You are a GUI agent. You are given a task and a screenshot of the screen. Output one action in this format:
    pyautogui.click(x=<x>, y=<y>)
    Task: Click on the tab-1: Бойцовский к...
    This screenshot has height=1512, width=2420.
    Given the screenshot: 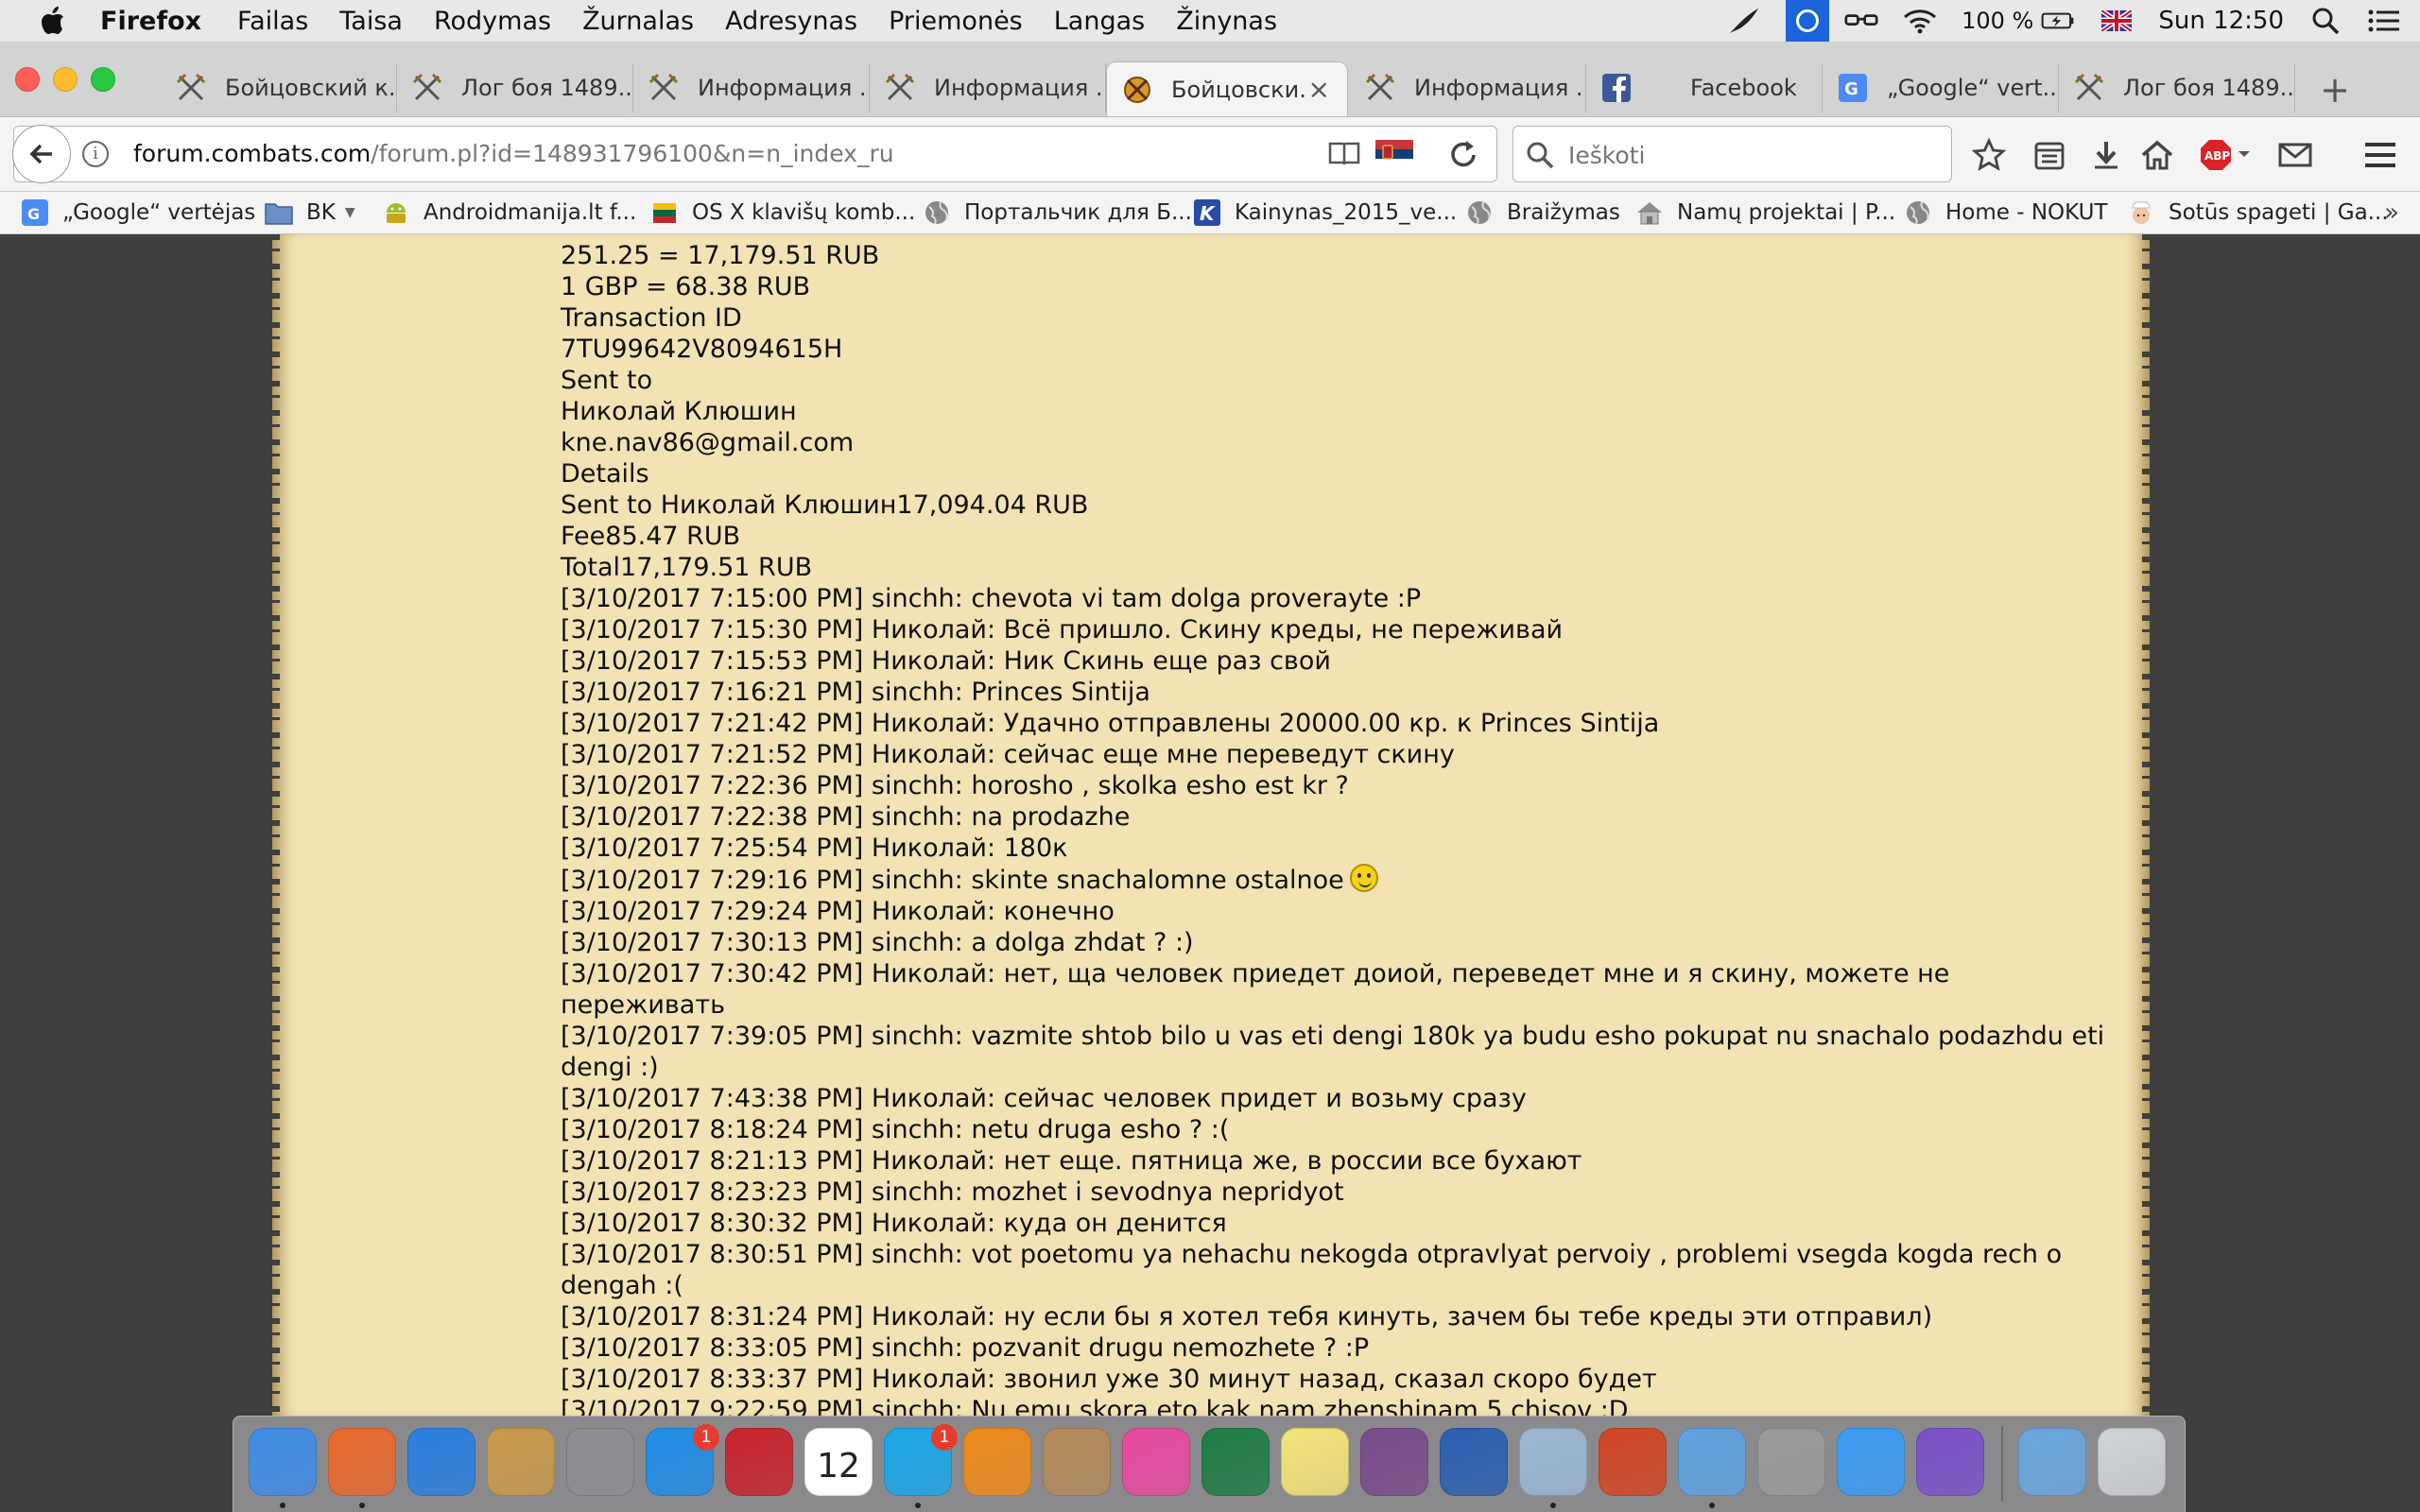 What is the action you would take?
    pyautogui.click(x=279, y=87)
    